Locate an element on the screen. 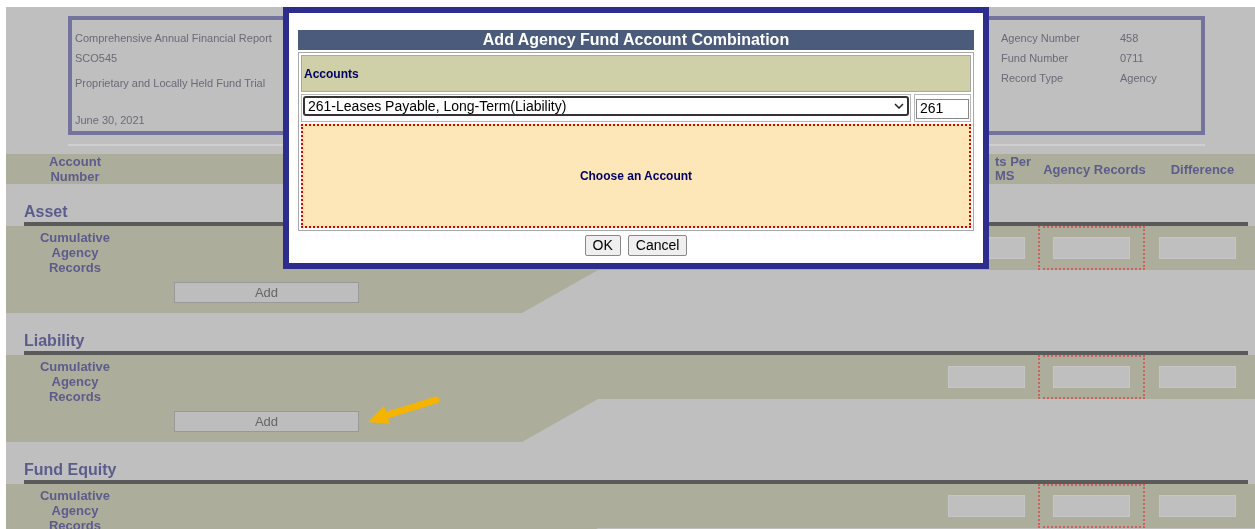 The width and height of the screenshot is (1255, 529). account-select: 261-Leases Payable, Long-Term(Liability) is located at coordinates (606, 106).